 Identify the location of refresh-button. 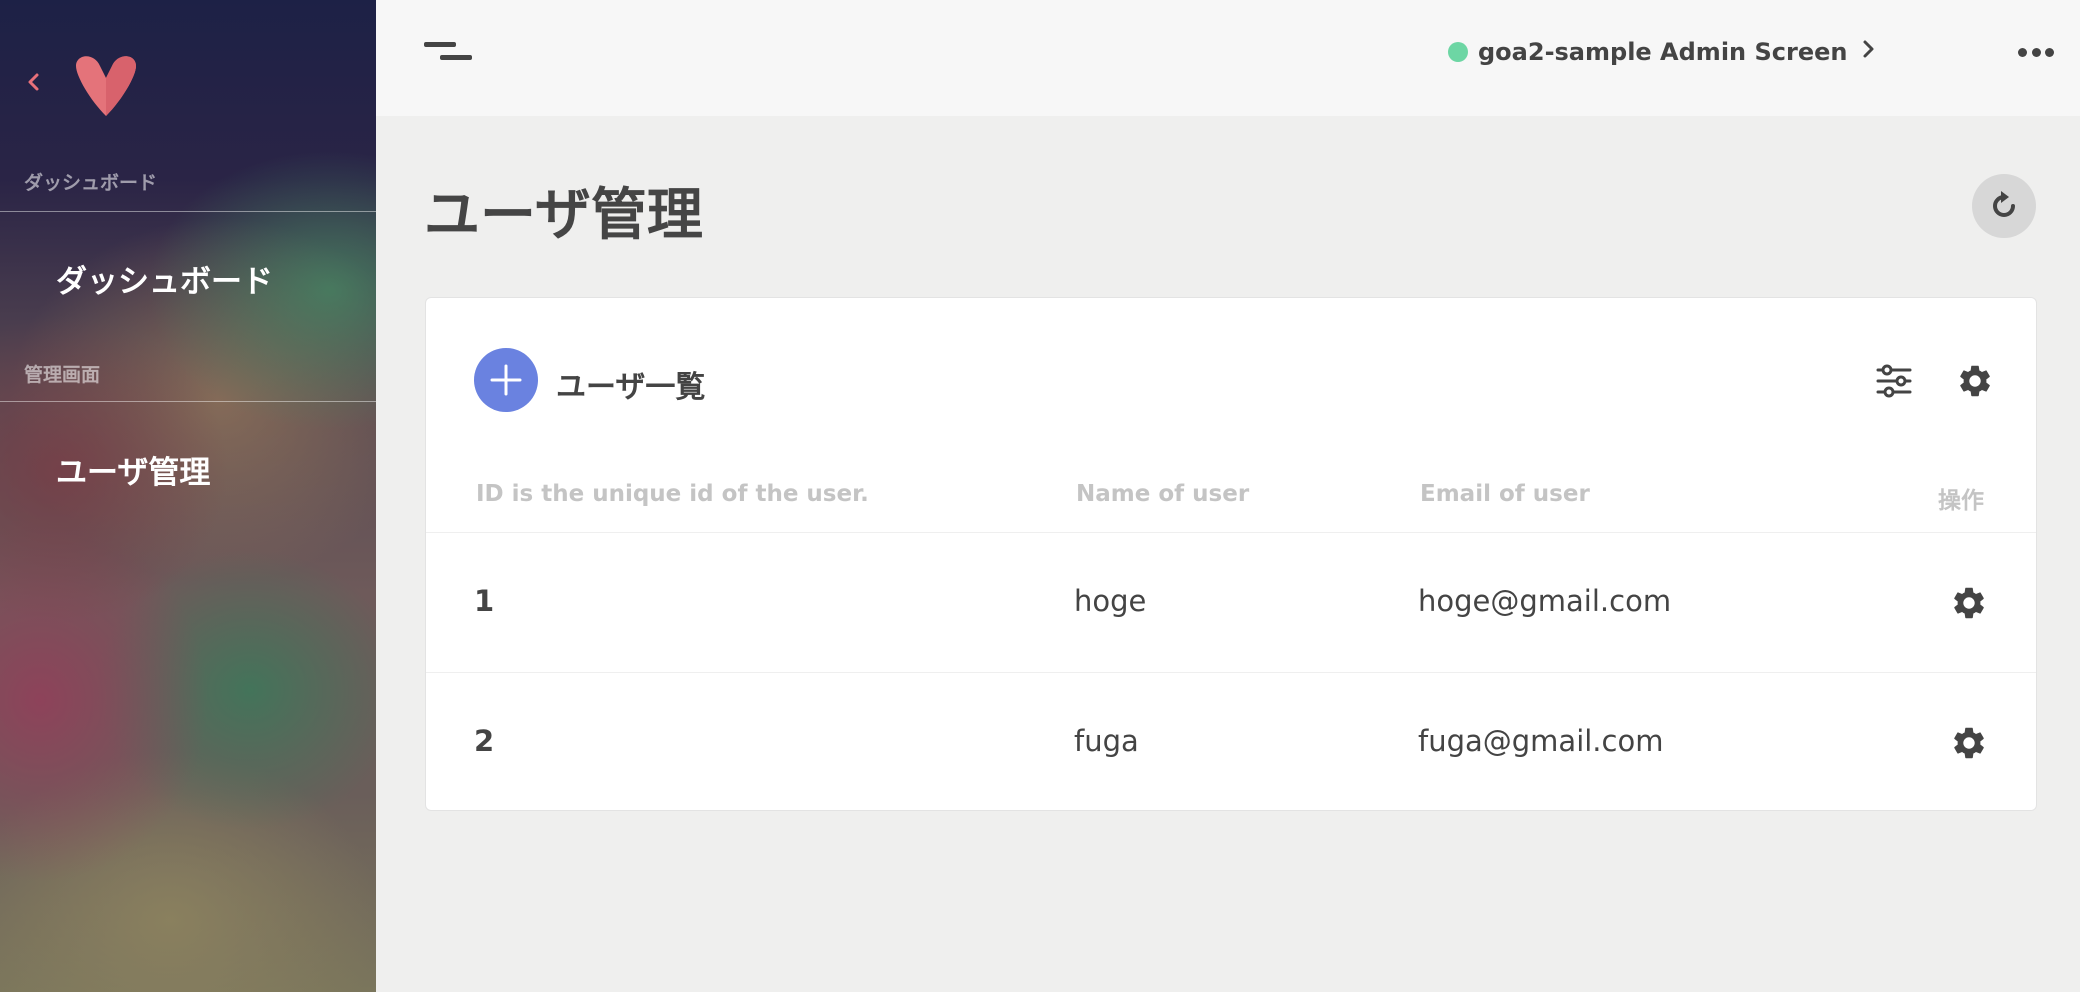
(2004, 206).